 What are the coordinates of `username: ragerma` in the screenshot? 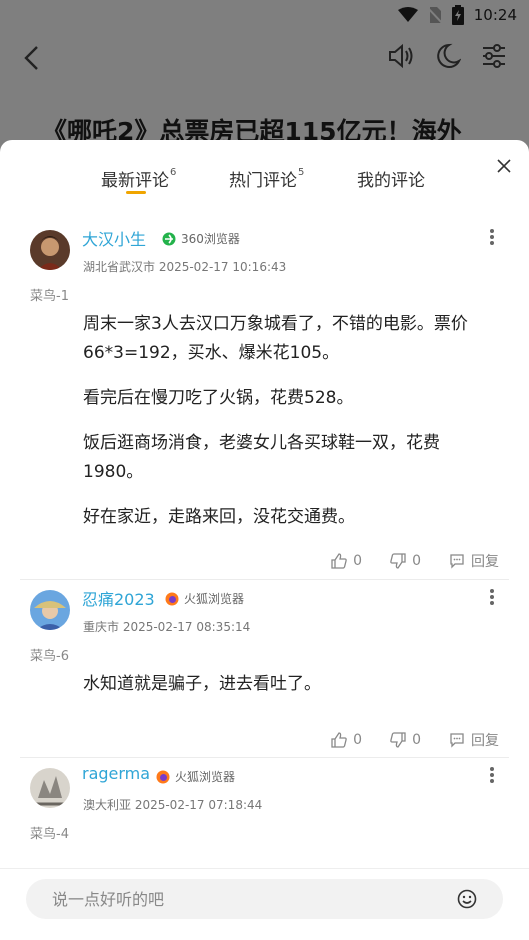 It's located at (116, 773).